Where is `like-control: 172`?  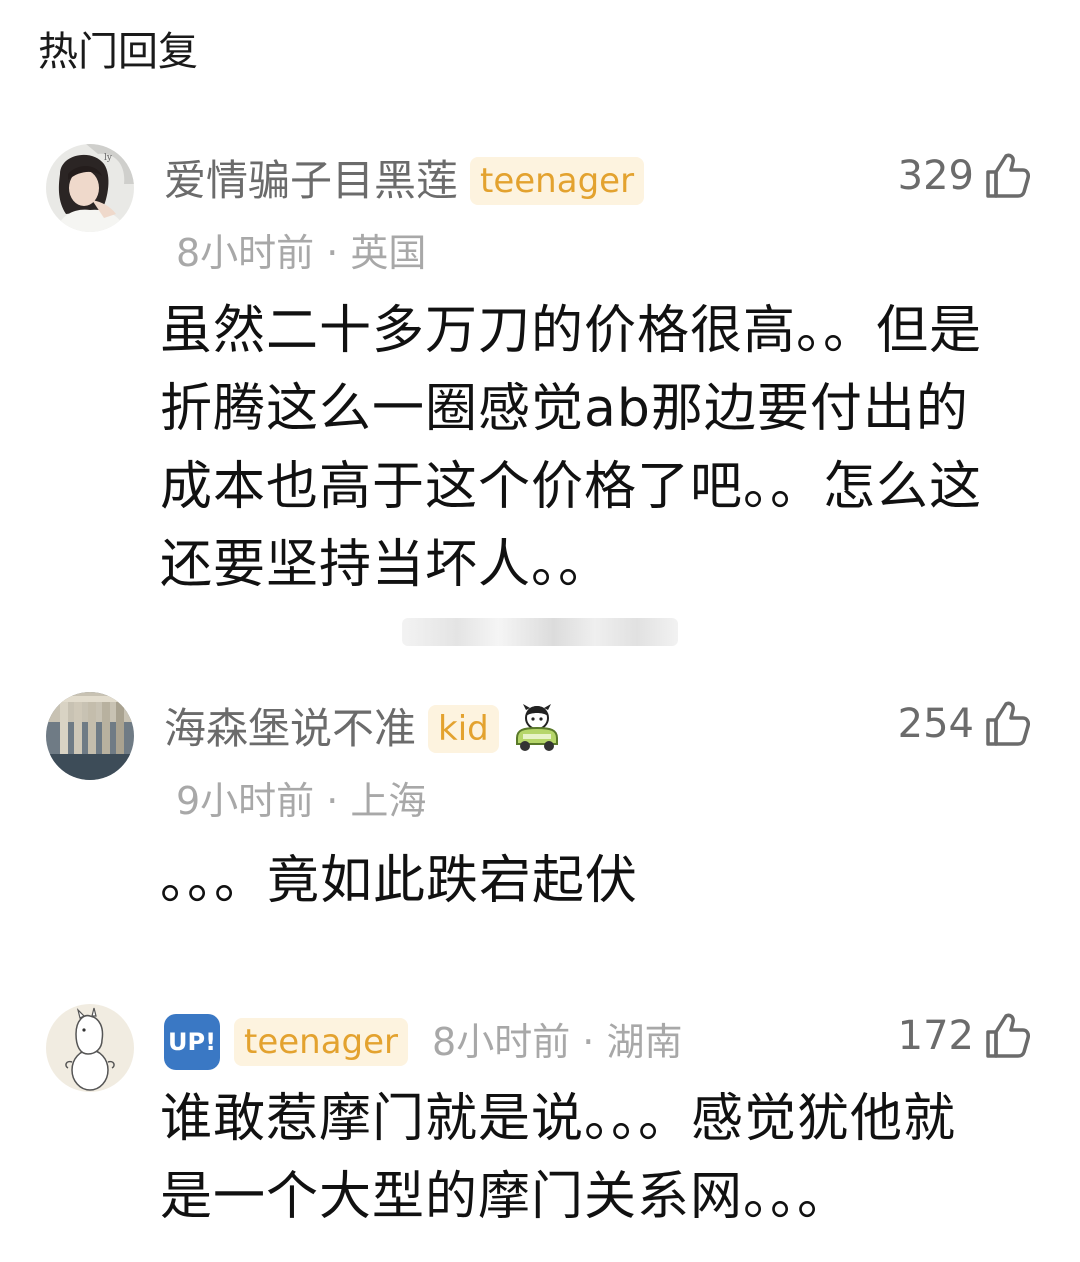
like-control: 172 is located at coordinates (964, 1036).